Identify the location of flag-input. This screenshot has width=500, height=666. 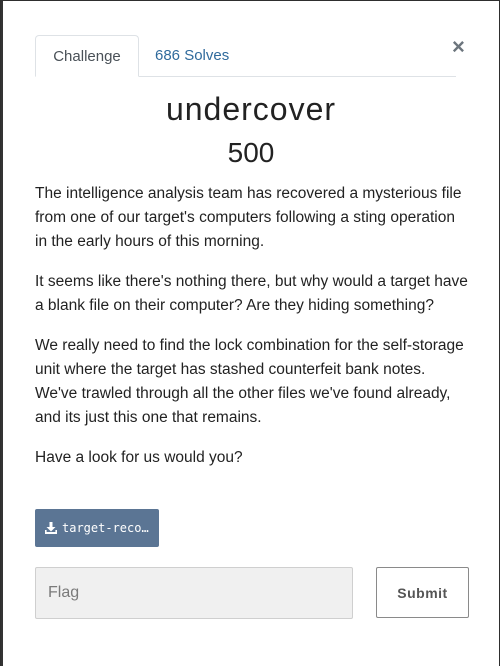
(194, 593).